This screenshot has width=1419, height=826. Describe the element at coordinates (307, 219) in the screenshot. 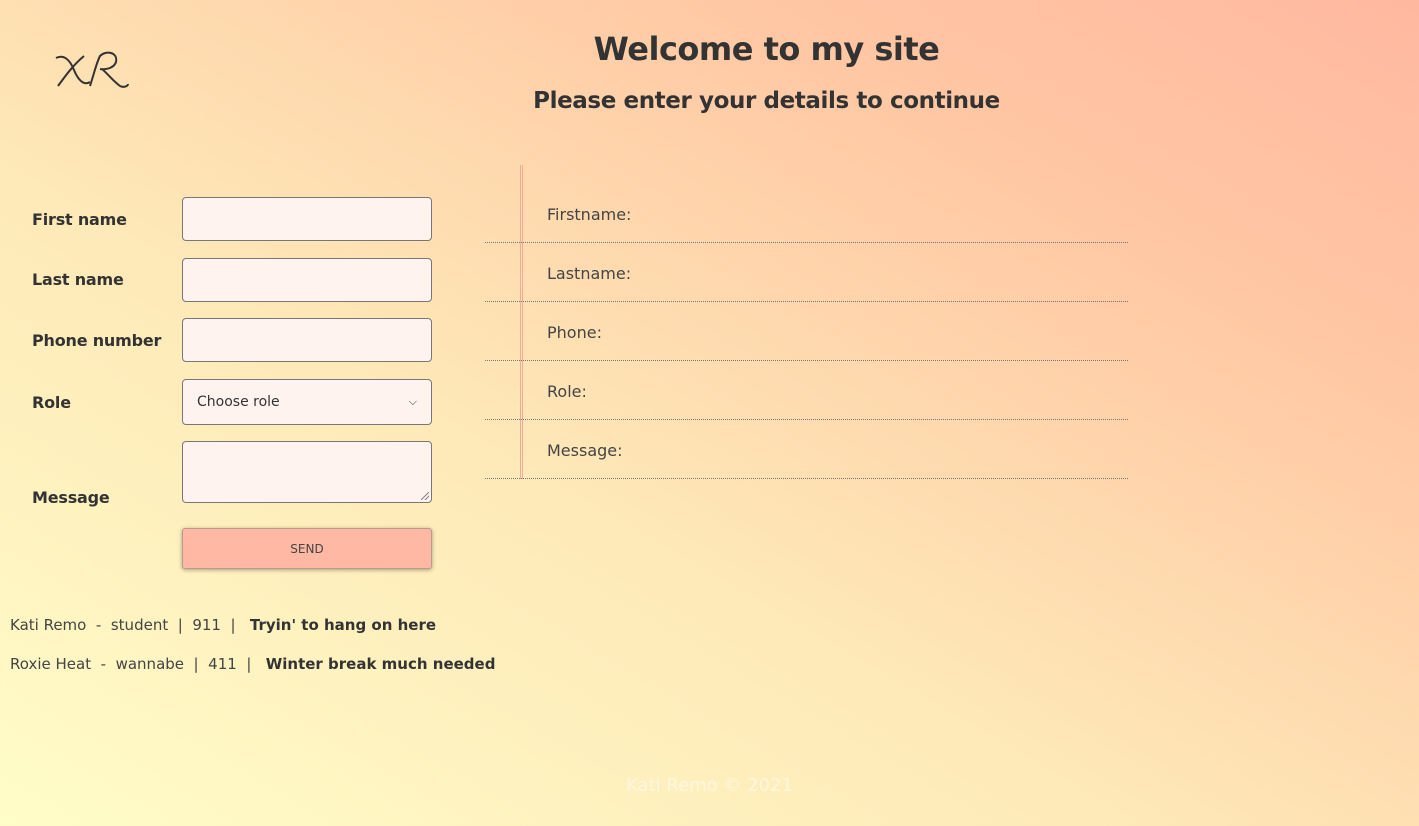

I see `first-name-input` at that location.